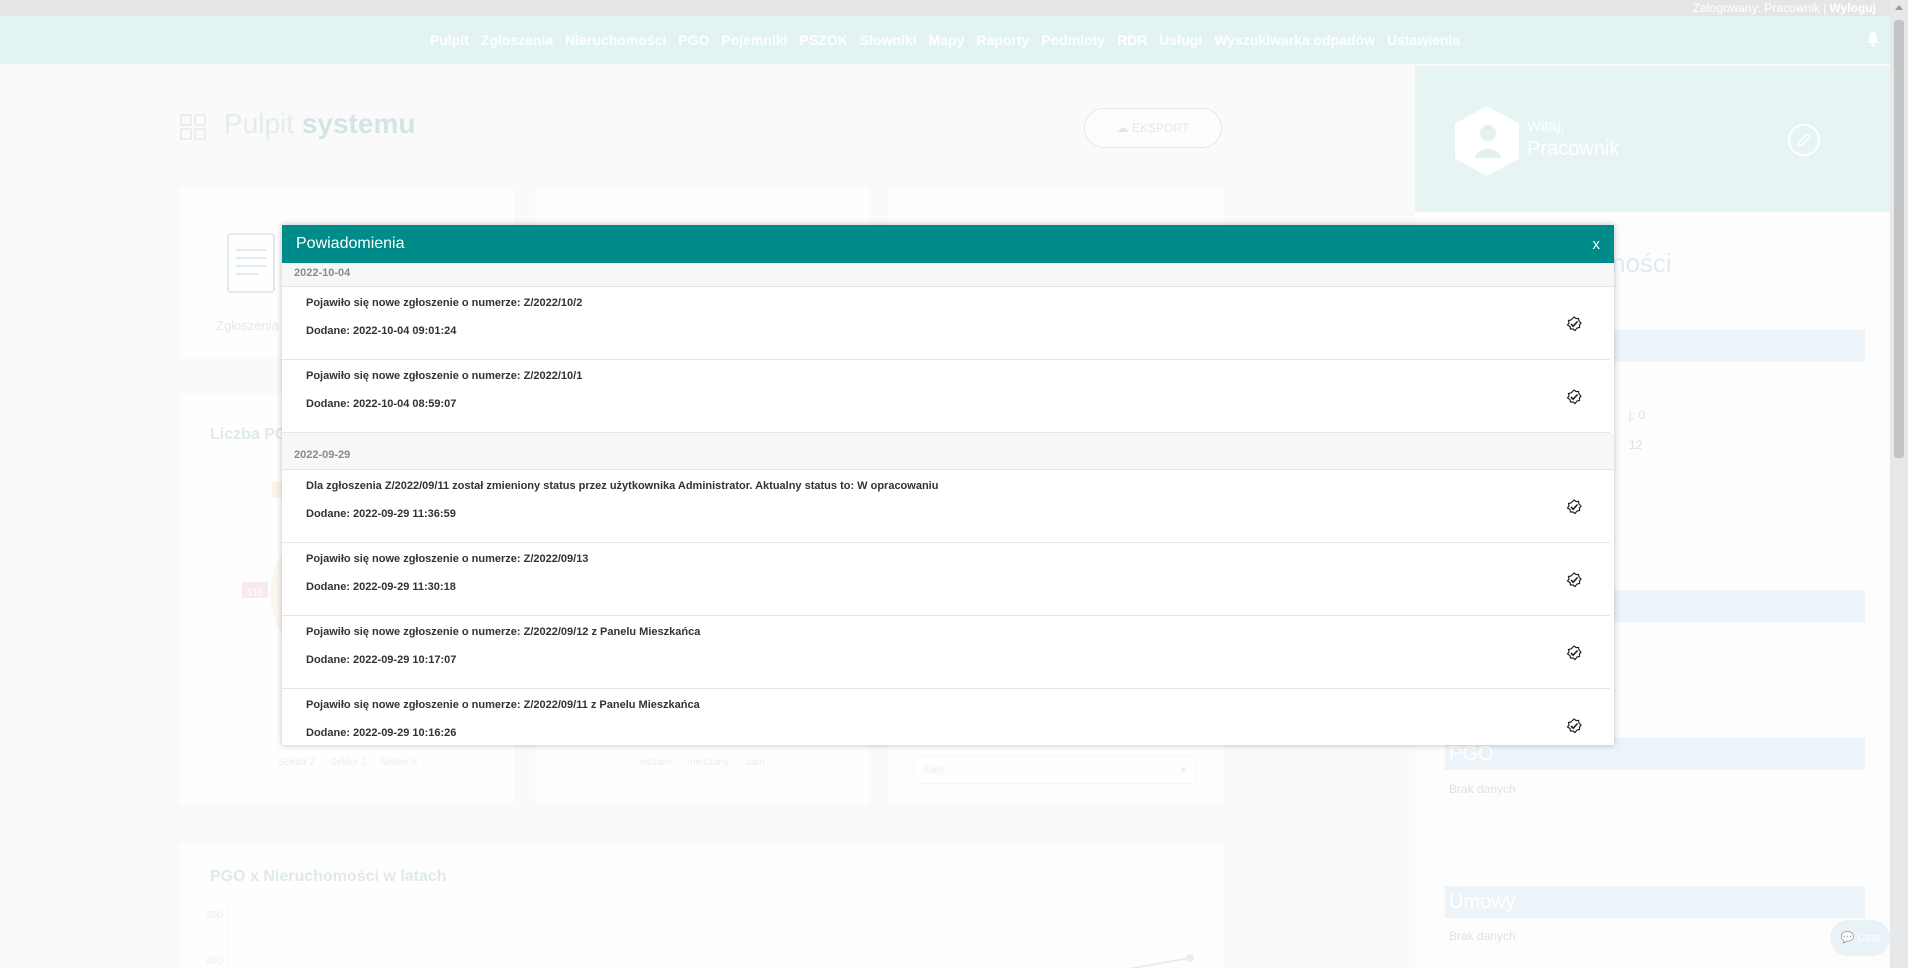  What do you see at coordinates (350, 243) in the screenshot?
I see `modal-title: Powiadomienia` at bounding box center [350, 243].